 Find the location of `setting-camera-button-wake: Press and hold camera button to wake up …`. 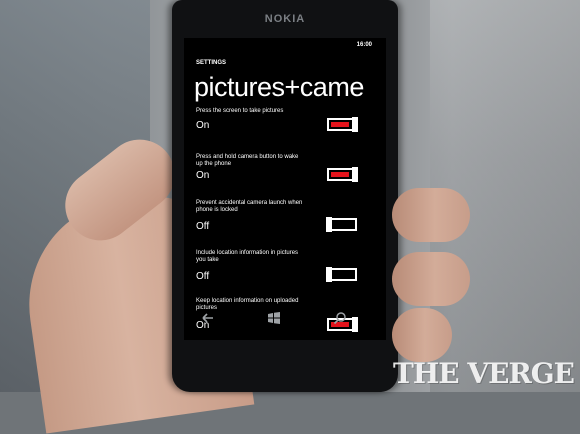

setting-camera-button-wake: Press and hold camera button to wake up … is located at coordinates (286, 171).